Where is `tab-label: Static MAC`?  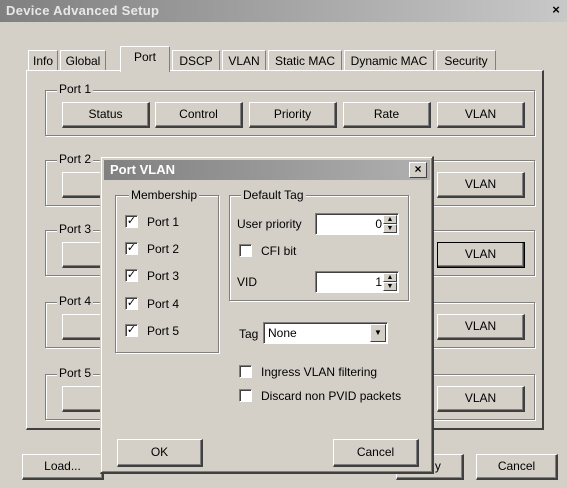
tab-label: Static MAC is located at coordinates (304, 61).